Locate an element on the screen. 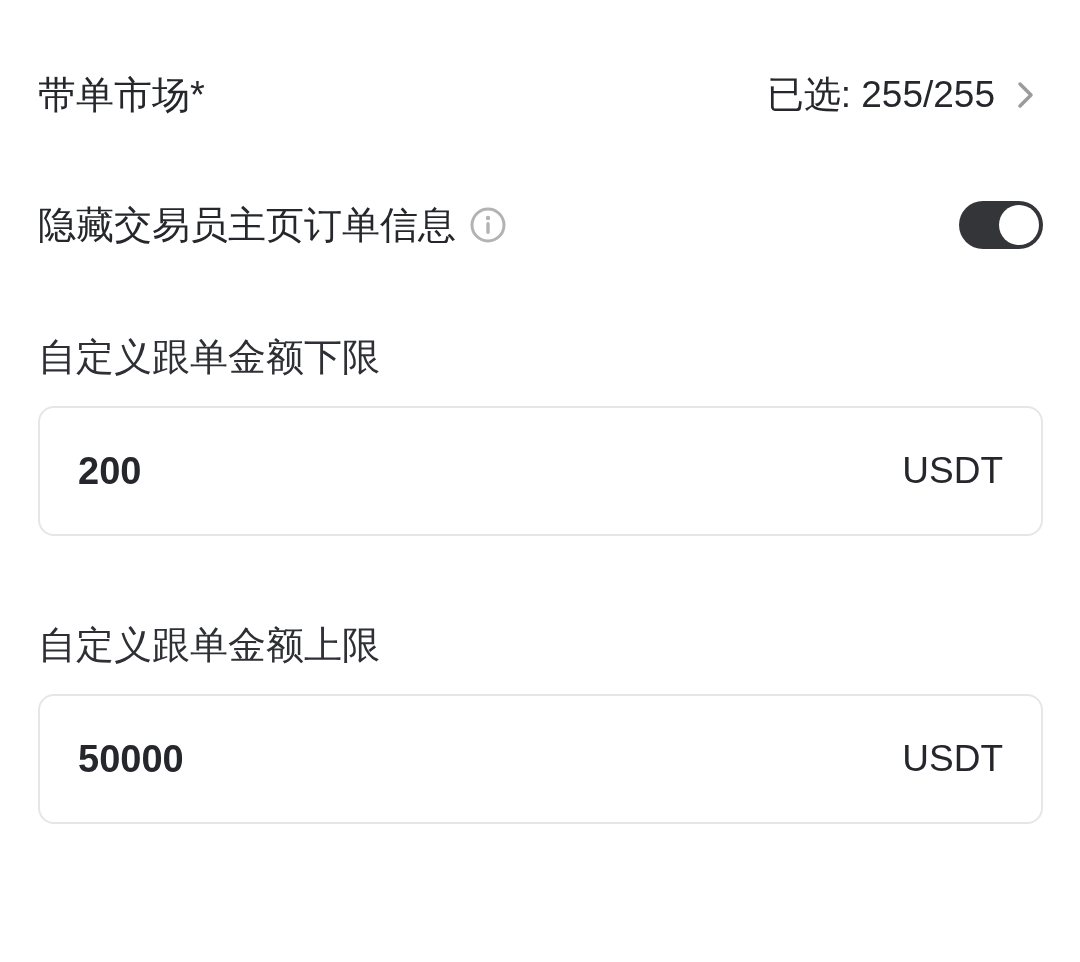  field-label: 自定义跟单金额上限 is located at coordinates (209, 645).